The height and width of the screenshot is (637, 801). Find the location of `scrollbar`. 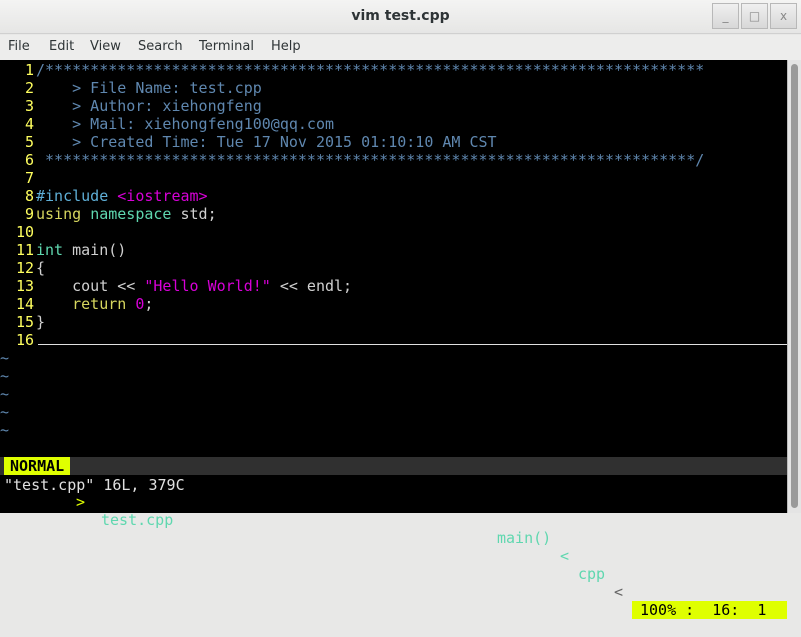

scrollbar is located at coordinates (794, 286).